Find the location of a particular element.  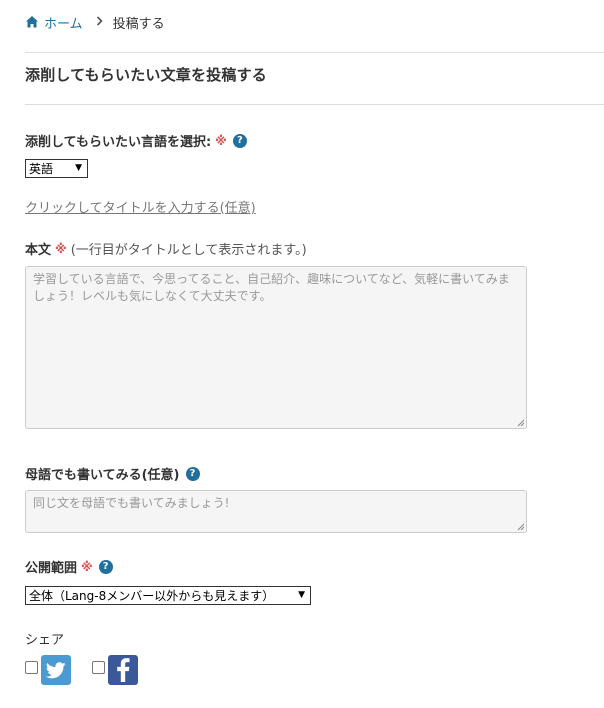

language-label-text: 添削してもらいたい言語を選択: is located at coordinates (118, 142).